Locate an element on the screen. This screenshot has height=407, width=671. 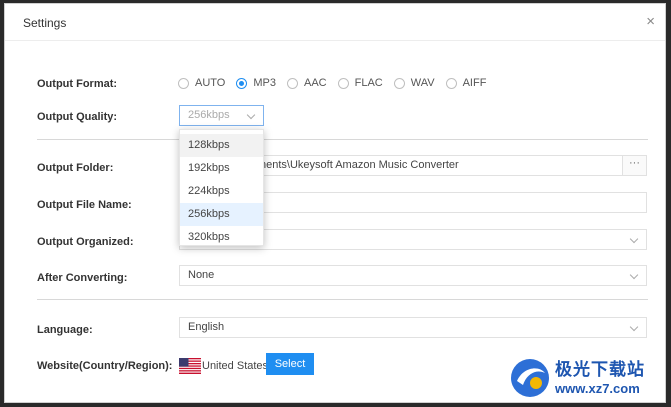
site-watermark: 极光下载站 www.xz7.com is located at coordinates (588, 378).